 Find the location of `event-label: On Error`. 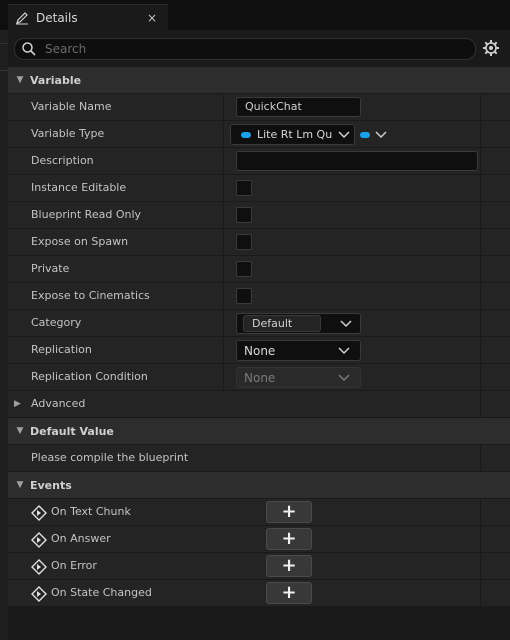

event-label: On Error is located at coordinates (74, 565).